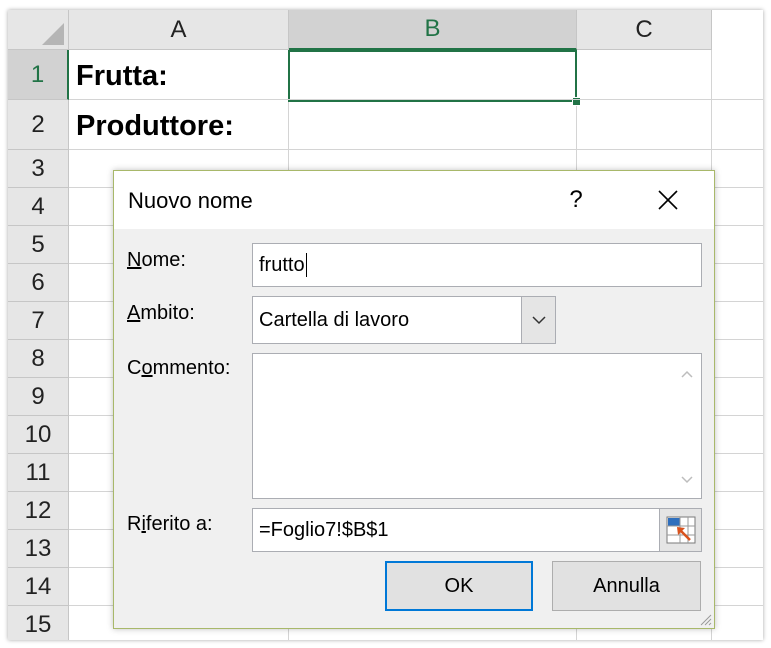 The width and height of the screenshot is (771, 648). I want to click on help-button: ?, so click(576, 200).